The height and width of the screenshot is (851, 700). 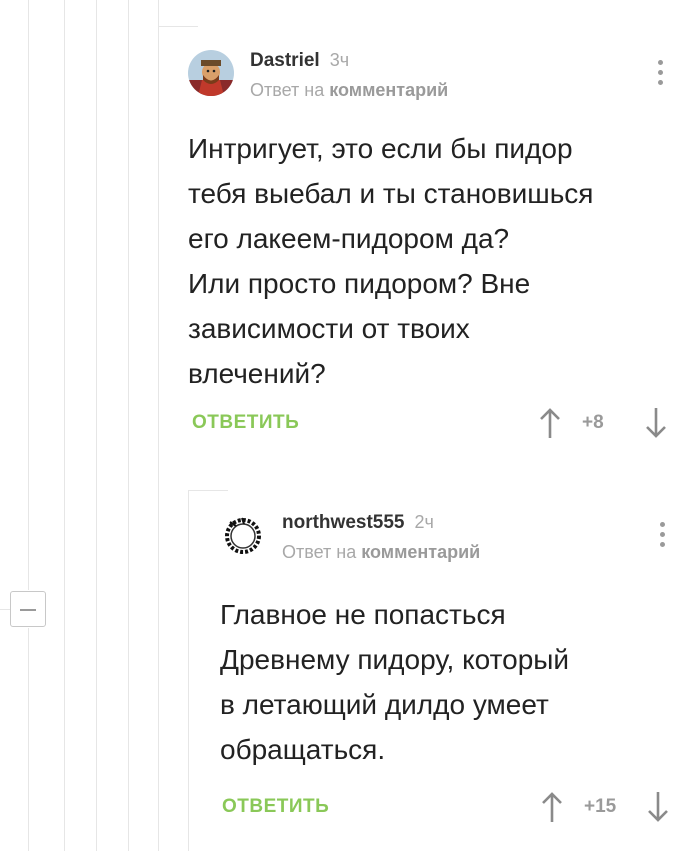 I want to click on collapse-thread-button, so click(x=28, y=609).